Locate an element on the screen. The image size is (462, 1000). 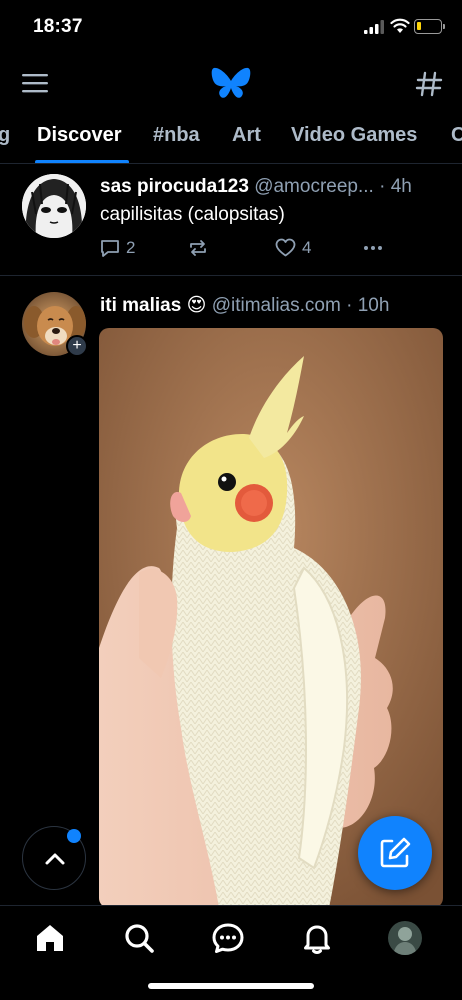
like-button: 4 is located at coordinates (293, 248).